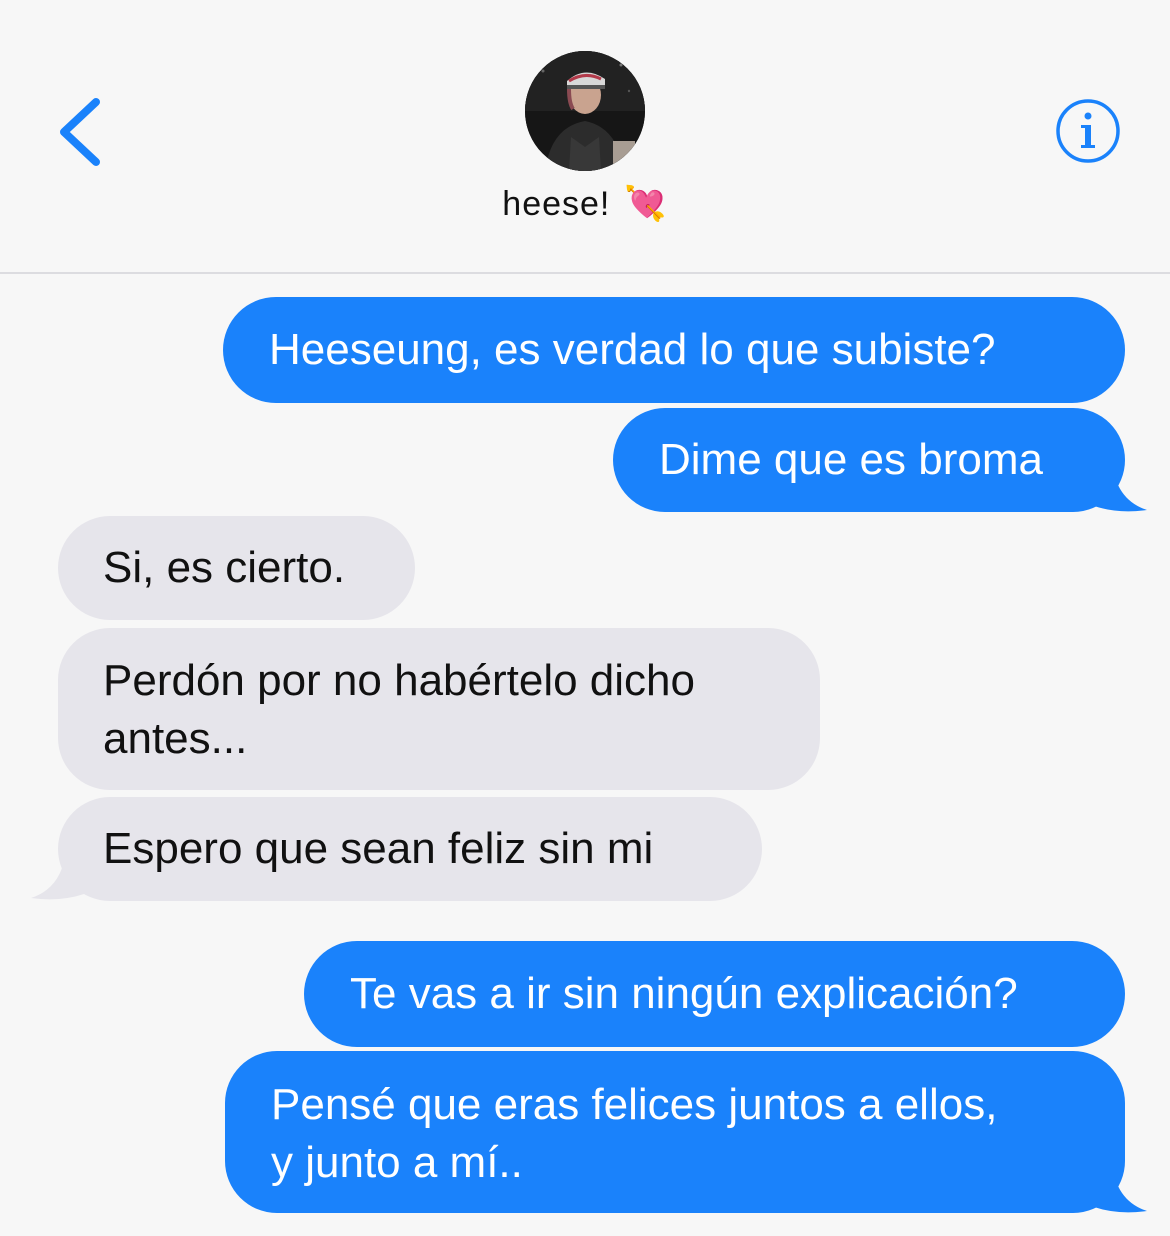  What do you see at coordinates (646, 204) in the screenshot?
I see `heart-arrow-emoji: 💘` at bounding box center [646, 204].